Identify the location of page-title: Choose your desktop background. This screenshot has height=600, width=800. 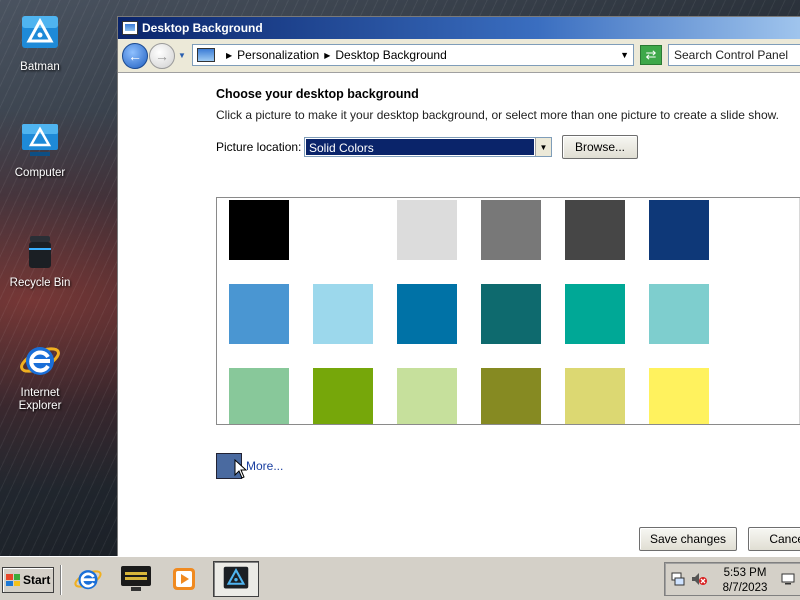
(317, 94).